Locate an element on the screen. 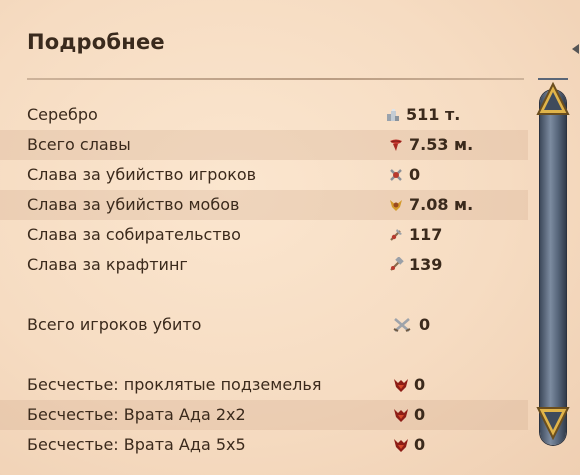 The image size is (580, 475). stat-value: 117 is located at coordinates (426, 234).